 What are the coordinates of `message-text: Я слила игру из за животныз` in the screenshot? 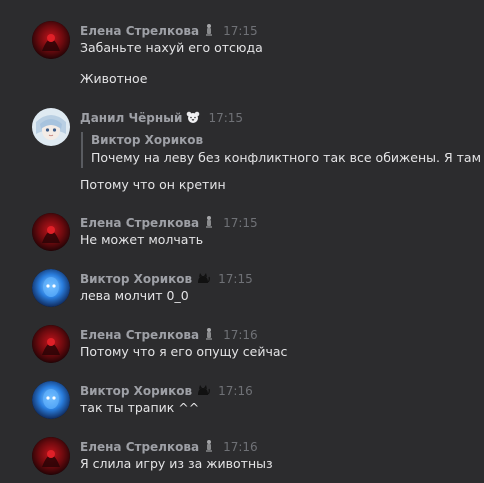 It's located at (176, 463).